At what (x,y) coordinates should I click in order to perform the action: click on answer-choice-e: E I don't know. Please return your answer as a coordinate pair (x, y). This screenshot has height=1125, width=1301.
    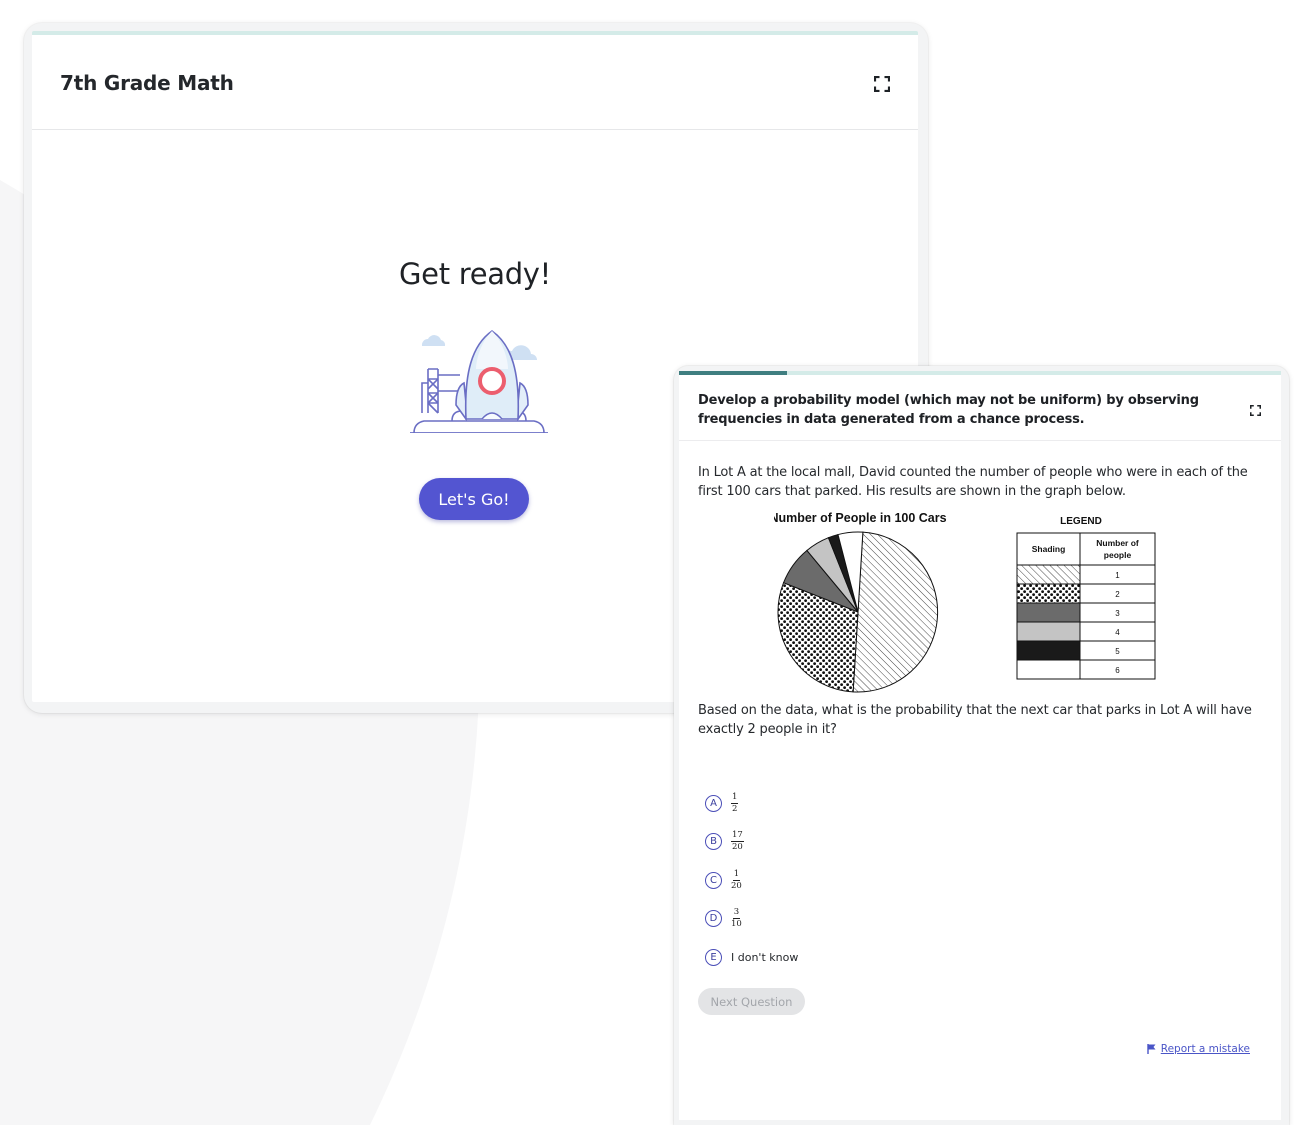
    Looking at the image, I should click on (751, 957).